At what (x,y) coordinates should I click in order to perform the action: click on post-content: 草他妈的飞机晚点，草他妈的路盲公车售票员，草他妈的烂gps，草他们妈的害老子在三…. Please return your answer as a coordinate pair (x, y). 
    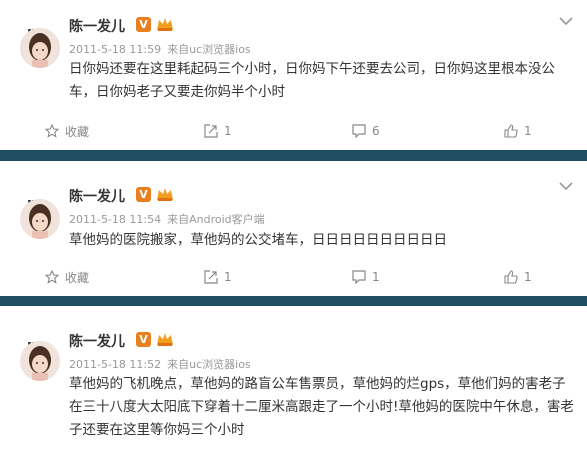
    Looking at the image, I should click on (321, 407).